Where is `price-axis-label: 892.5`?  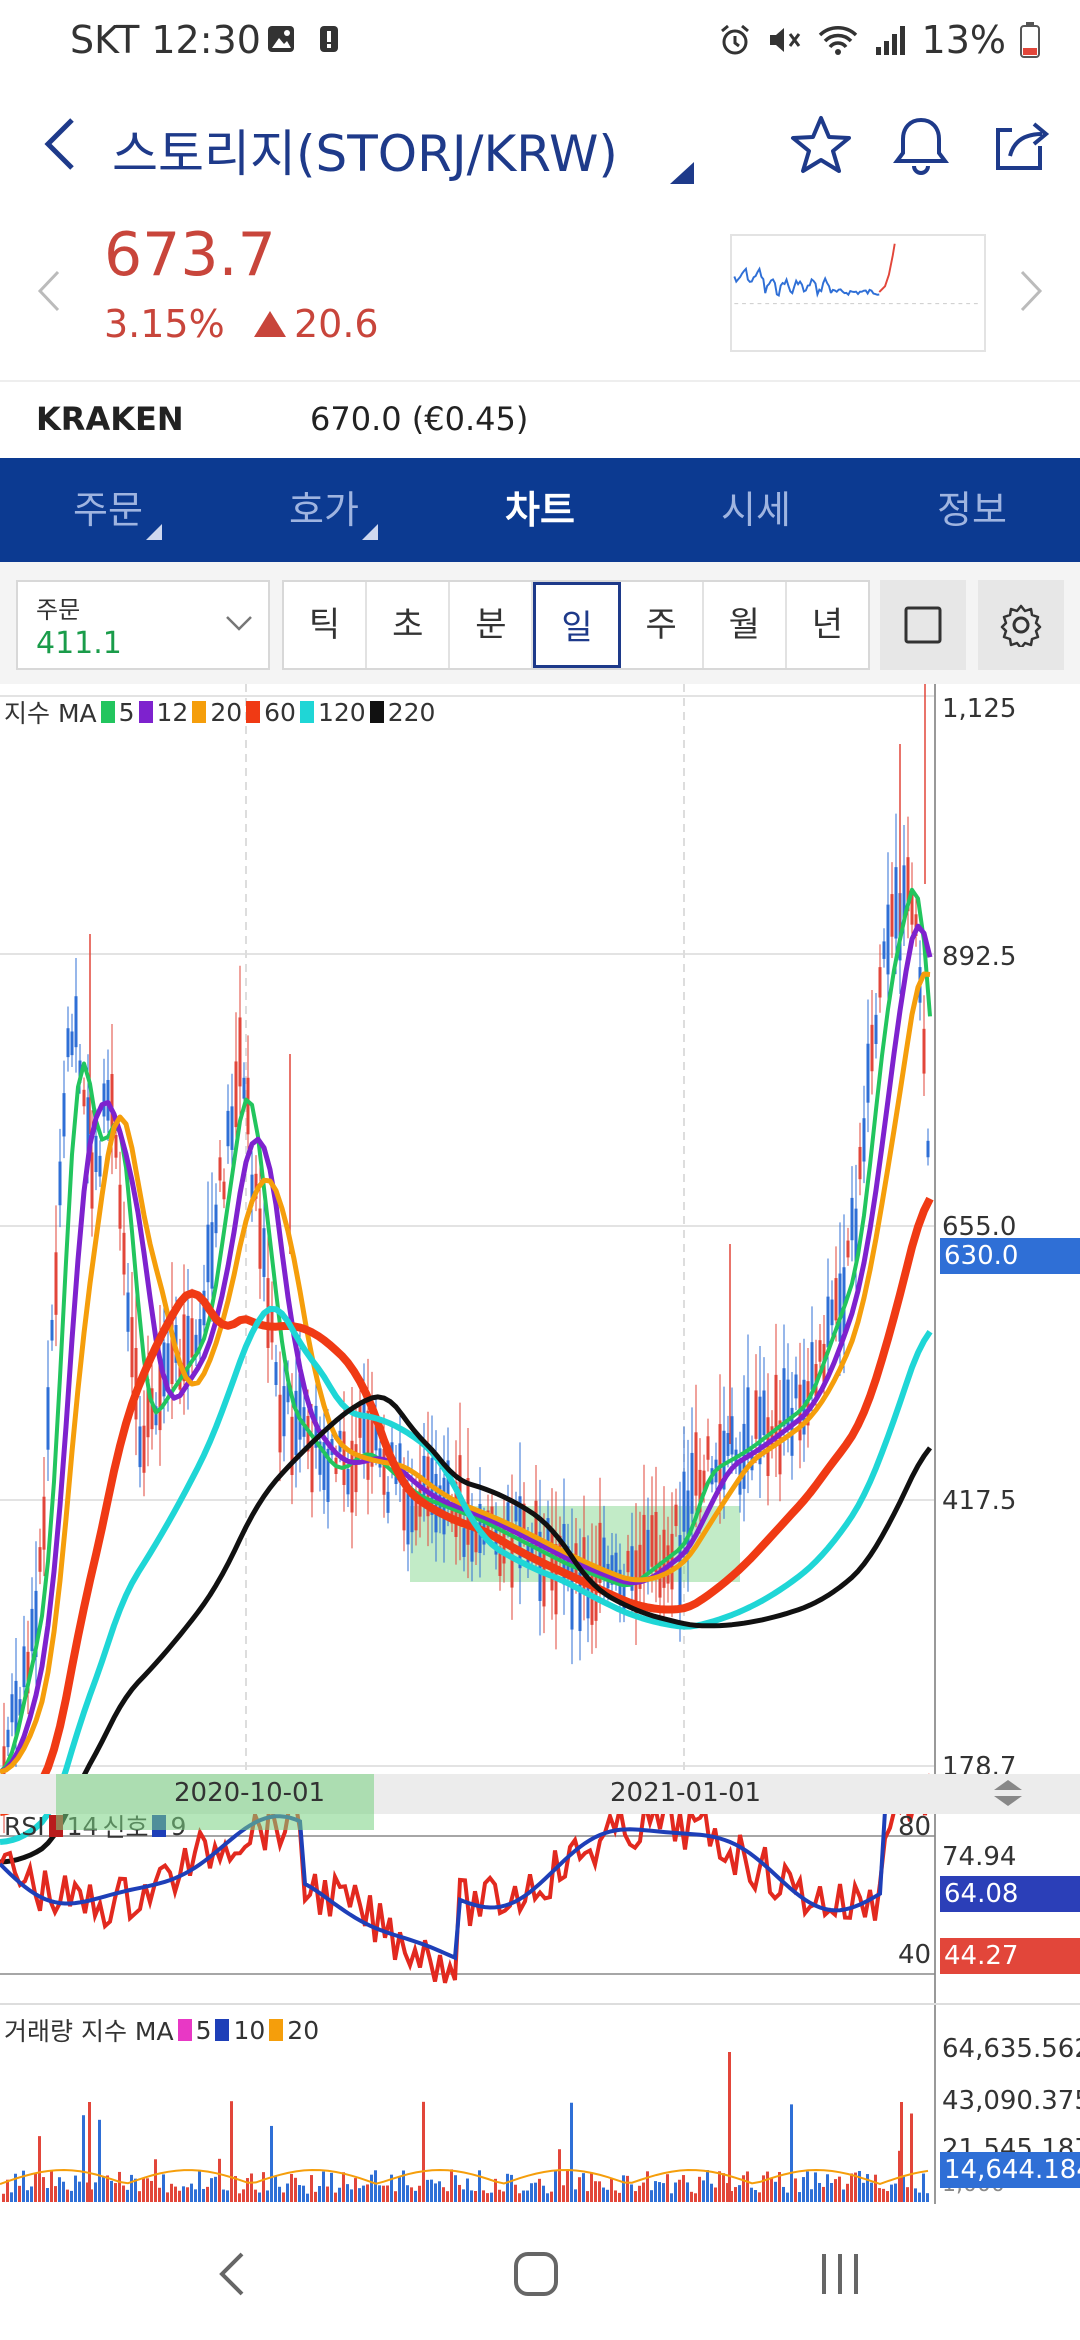
price-axis-label: 892.5 is located at coordinates (979, 957).